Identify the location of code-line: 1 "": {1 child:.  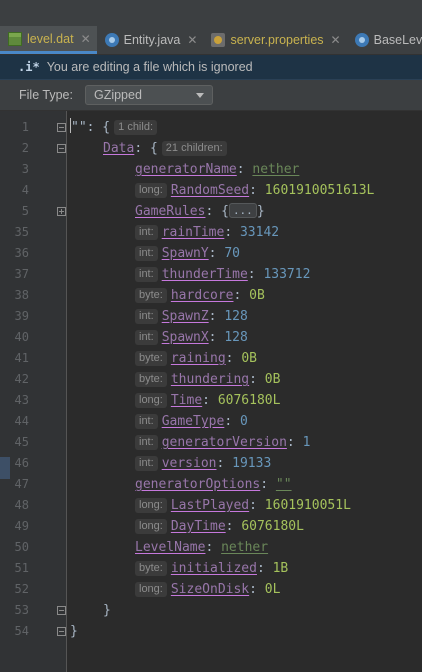
(211, 127).